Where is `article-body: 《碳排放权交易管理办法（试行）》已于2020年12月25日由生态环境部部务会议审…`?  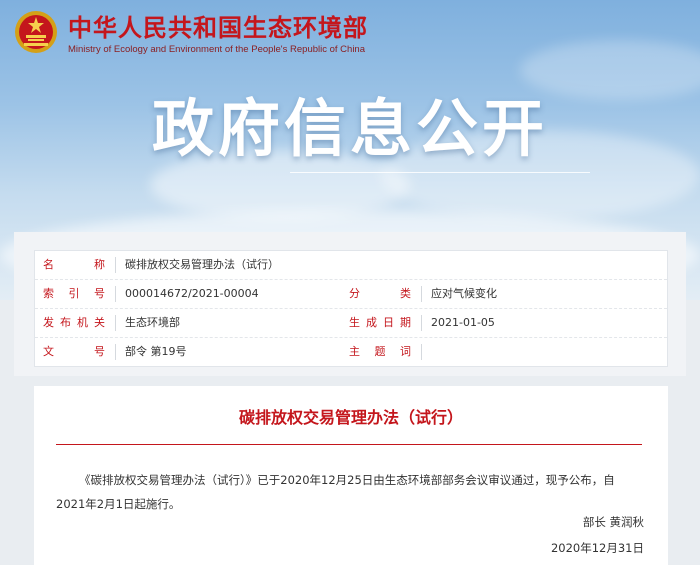
article-body: 《碳排放权交易管理办法（试行）》已于2020年12月25日由生态环境部部务会议审… is located at coordinates (335, 492).